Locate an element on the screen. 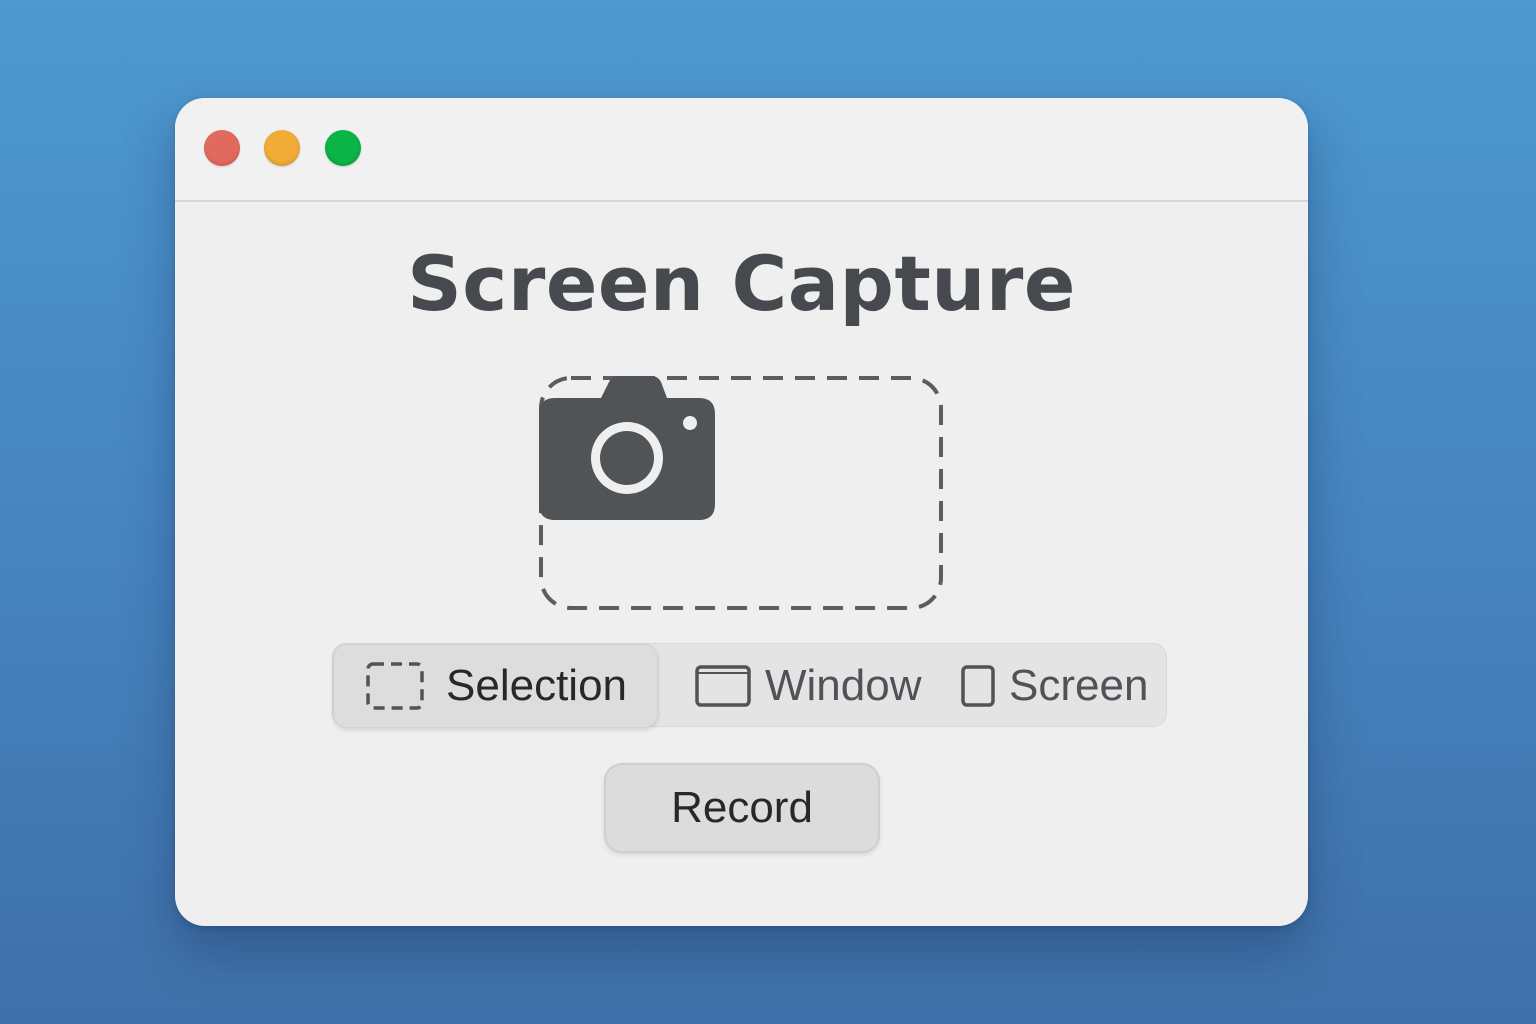 This screenshot has height=1024, width=1536. mode-selection-label: Selection is located at coordinates (537, 685).